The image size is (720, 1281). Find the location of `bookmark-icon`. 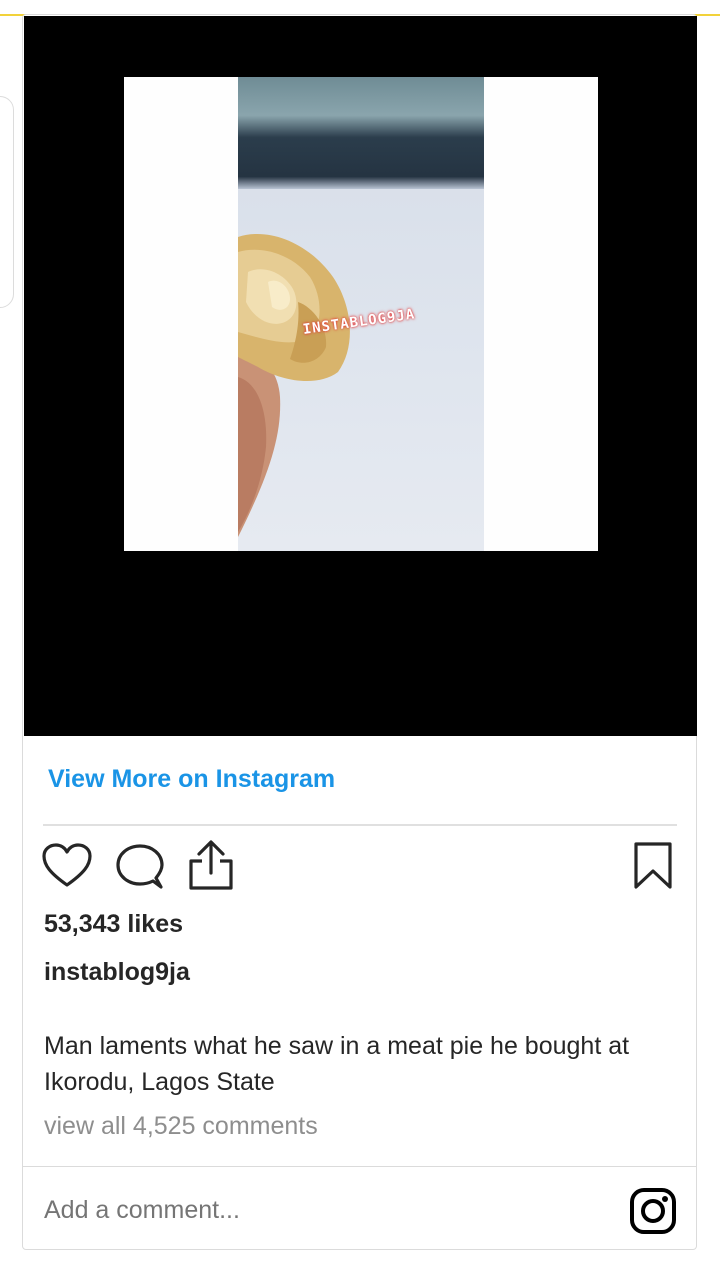

bookmark-icon is located at coordinates (653, 866).